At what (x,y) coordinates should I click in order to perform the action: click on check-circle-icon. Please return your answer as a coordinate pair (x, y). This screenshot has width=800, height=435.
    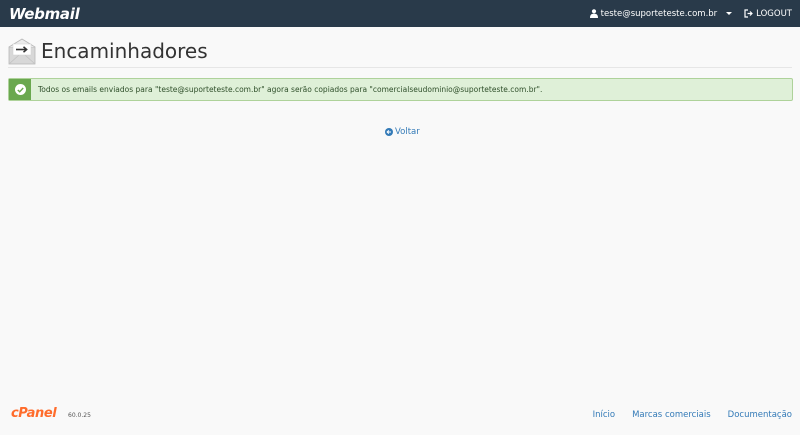
    Looking at the image, I should click on (20, 89).